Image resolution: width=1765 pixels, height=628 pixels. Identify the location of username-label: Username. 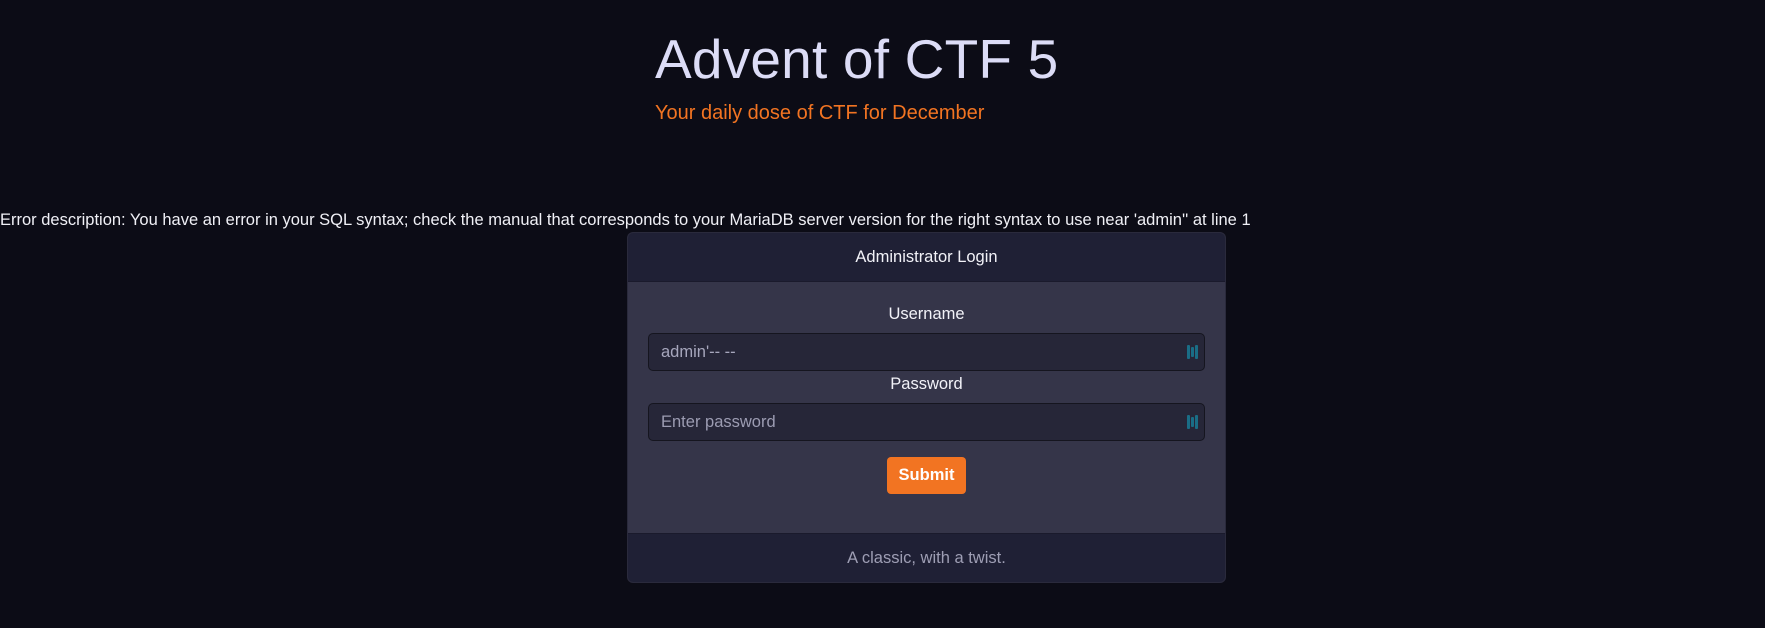
(926, 314).